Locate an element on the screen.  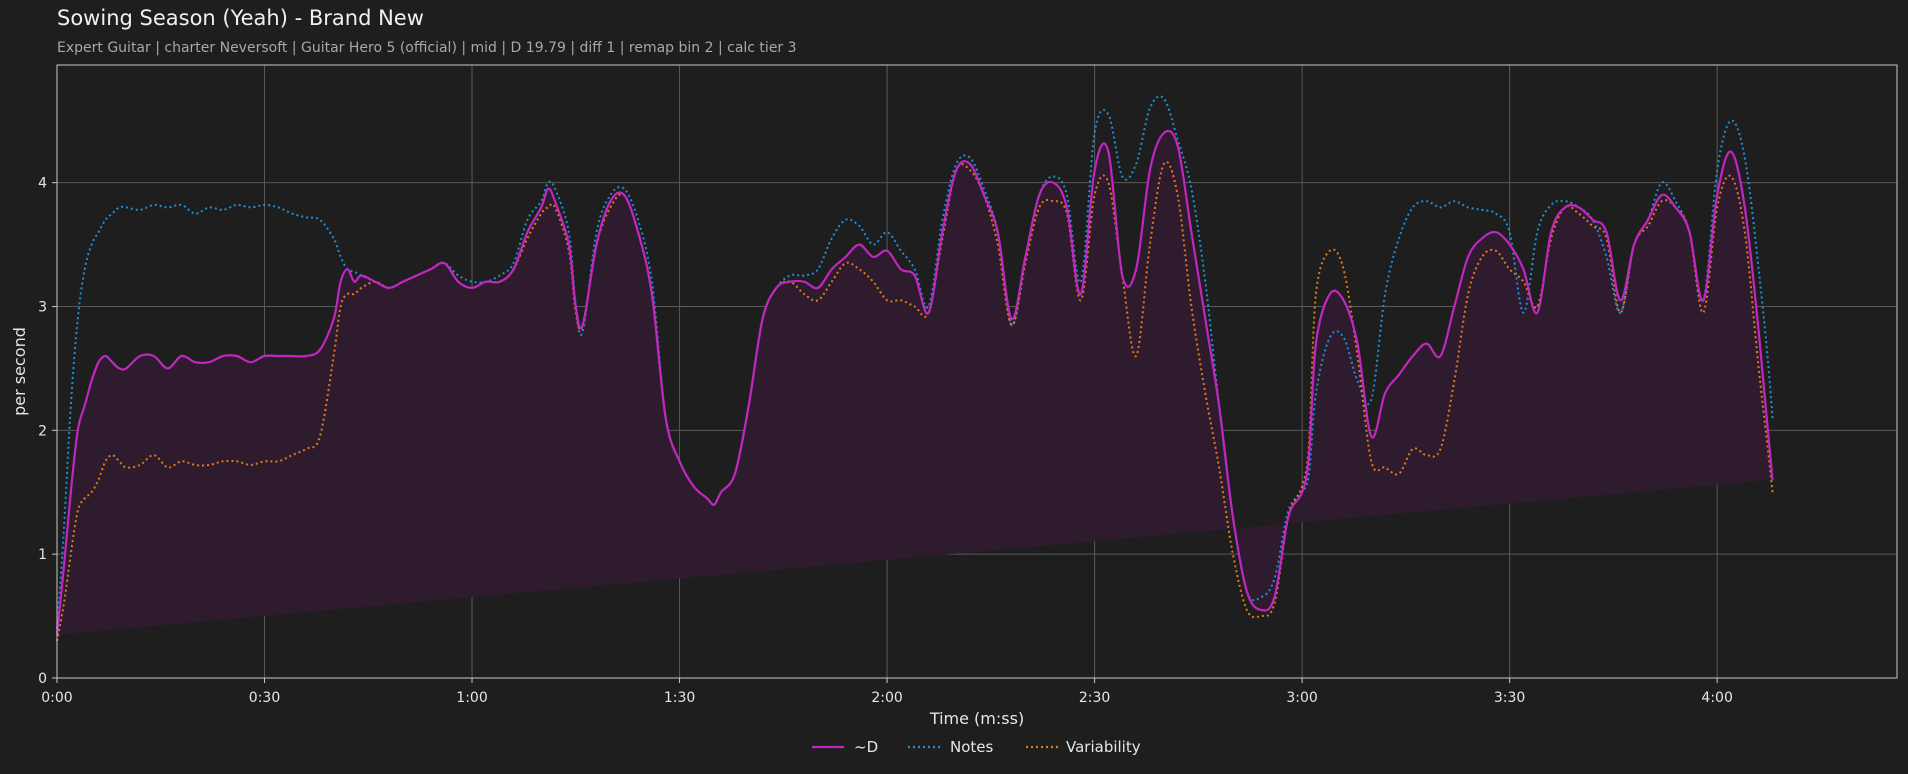
legend-label: ~D is located at coordinates (866, 747).